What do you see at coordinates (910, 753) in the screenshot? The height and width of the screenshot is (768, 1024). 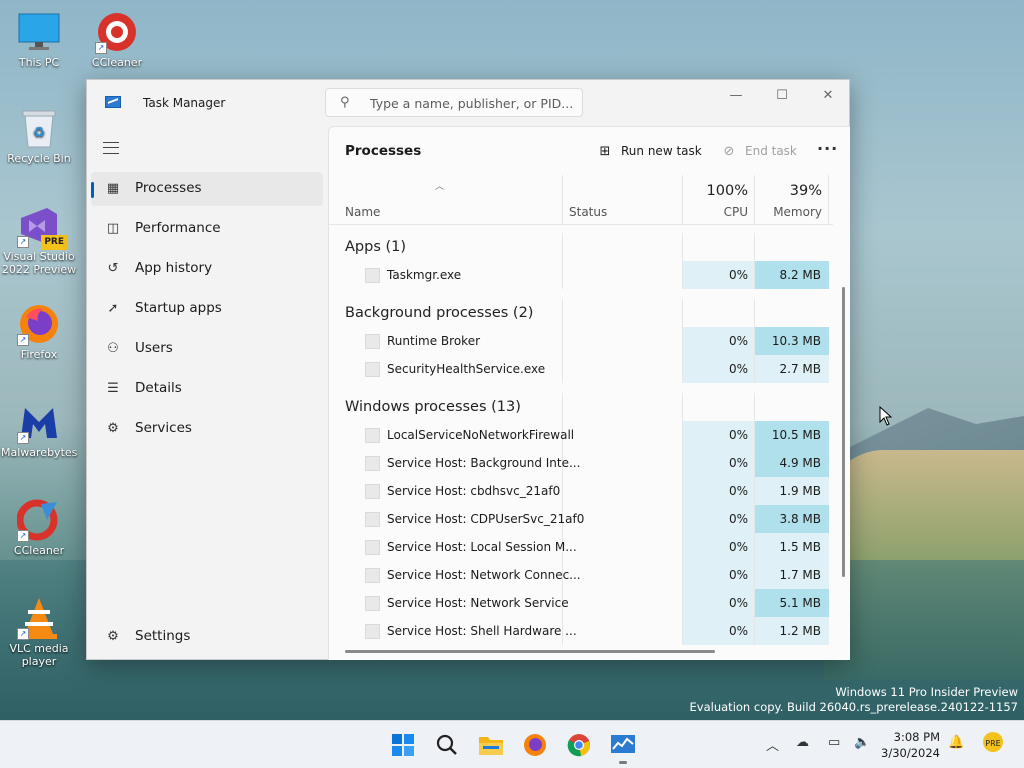 I see `clock-date: 3/30/2024` at bounding box center [910, 753].